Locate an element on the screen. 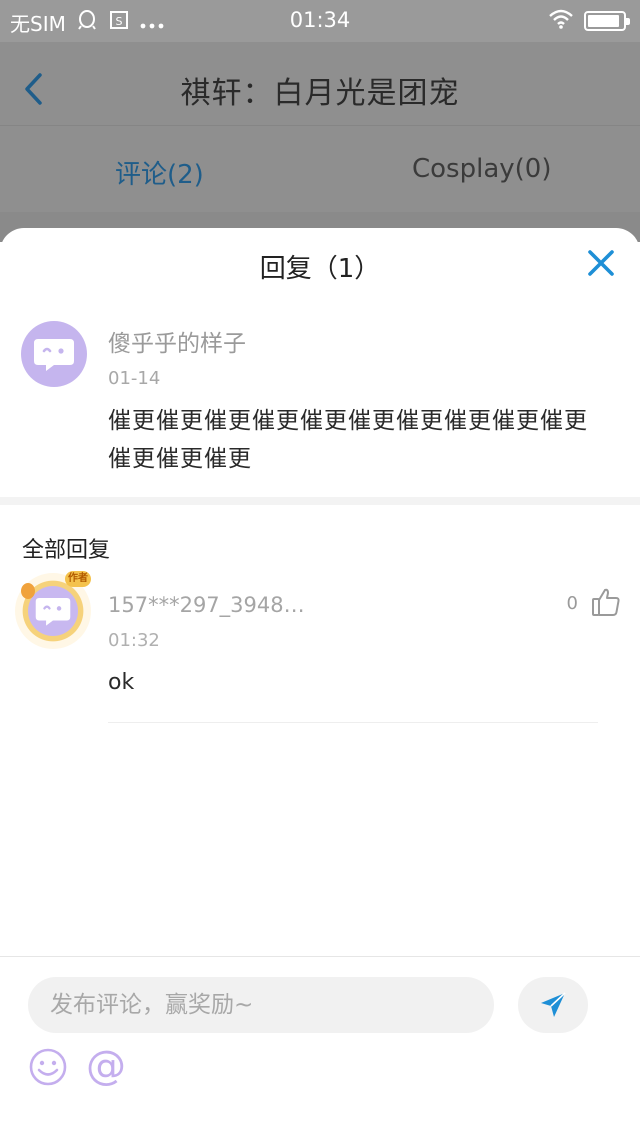  comment-author: 傻乎乎的样子 is located at coordinates (177, 341).